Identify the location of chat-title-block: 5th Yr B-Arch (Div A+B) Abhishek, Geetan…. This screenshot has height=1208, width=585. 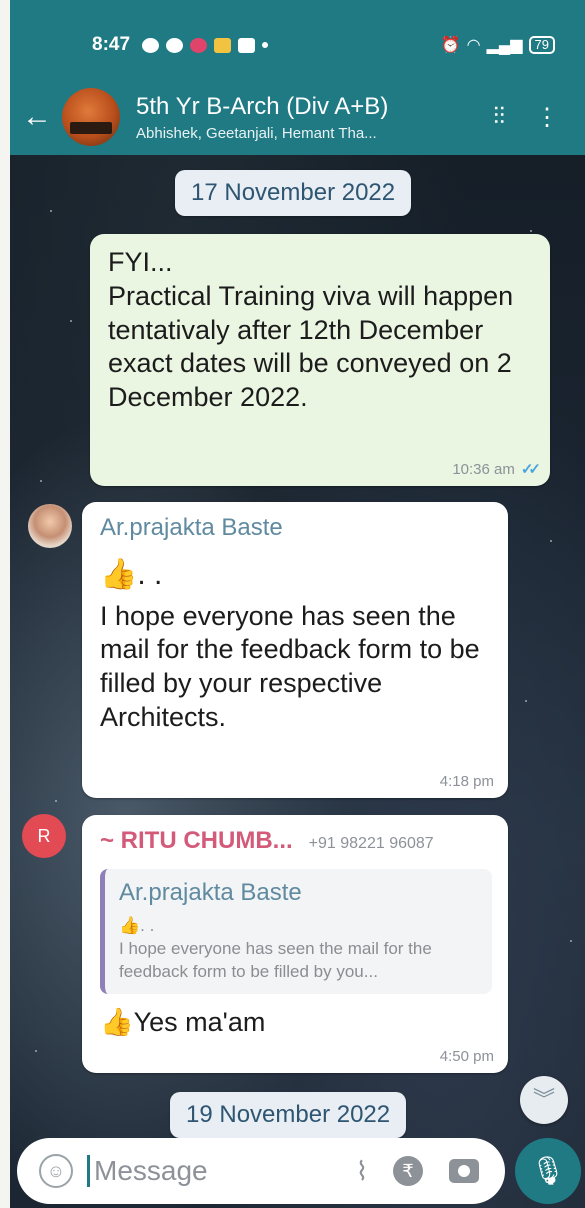
(305, 117).